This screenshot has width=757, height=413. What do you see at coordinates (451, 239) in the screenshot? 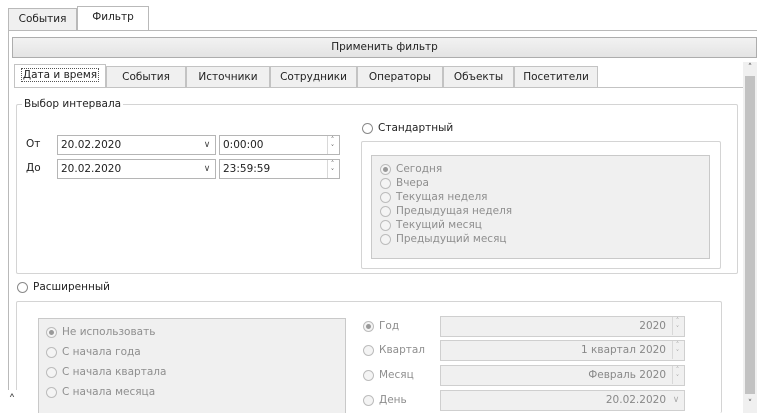
I see `standard-option-previous-month: Предыдущий месяц` at bounding box center [451, 239].